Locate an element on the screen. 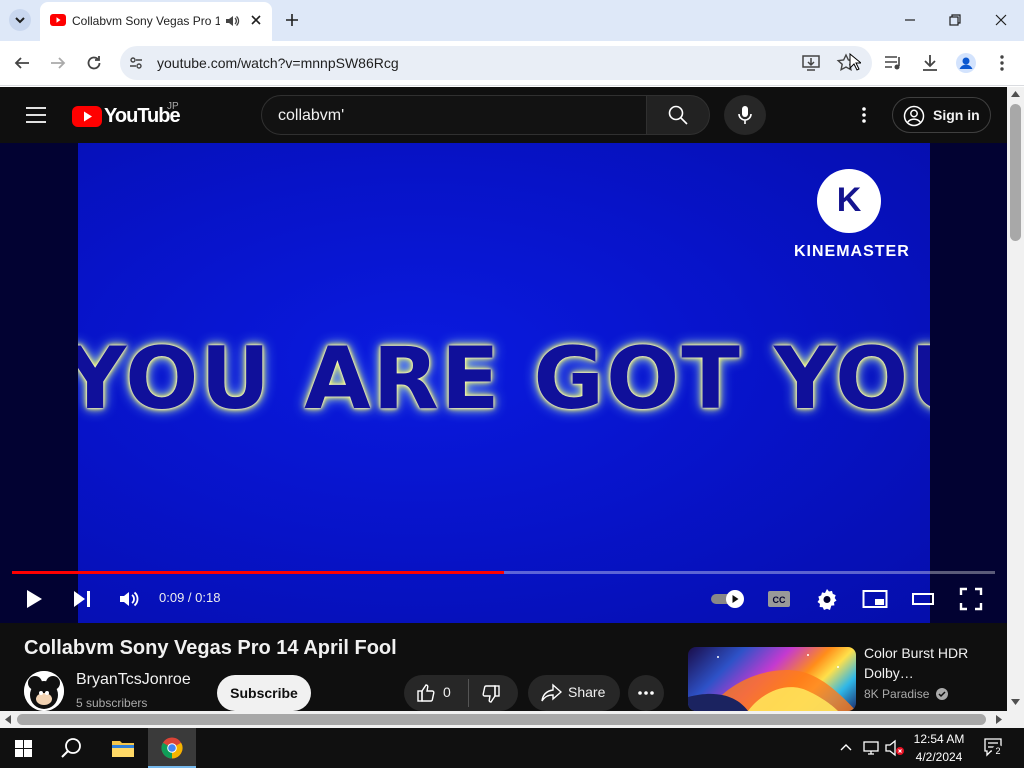 The width and height of the screenshot is (1024, 768). verified-check-icon is located at coordinates (941, 694).